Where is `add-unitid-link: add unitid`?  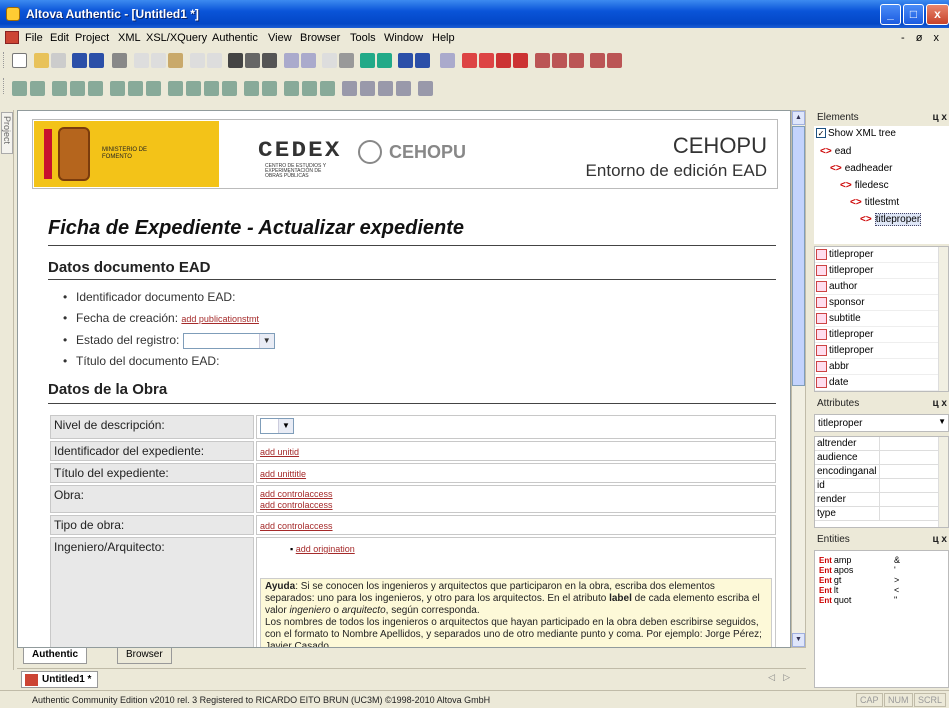
add-unitid-link: add unitid is located at coordinates (279, 452).